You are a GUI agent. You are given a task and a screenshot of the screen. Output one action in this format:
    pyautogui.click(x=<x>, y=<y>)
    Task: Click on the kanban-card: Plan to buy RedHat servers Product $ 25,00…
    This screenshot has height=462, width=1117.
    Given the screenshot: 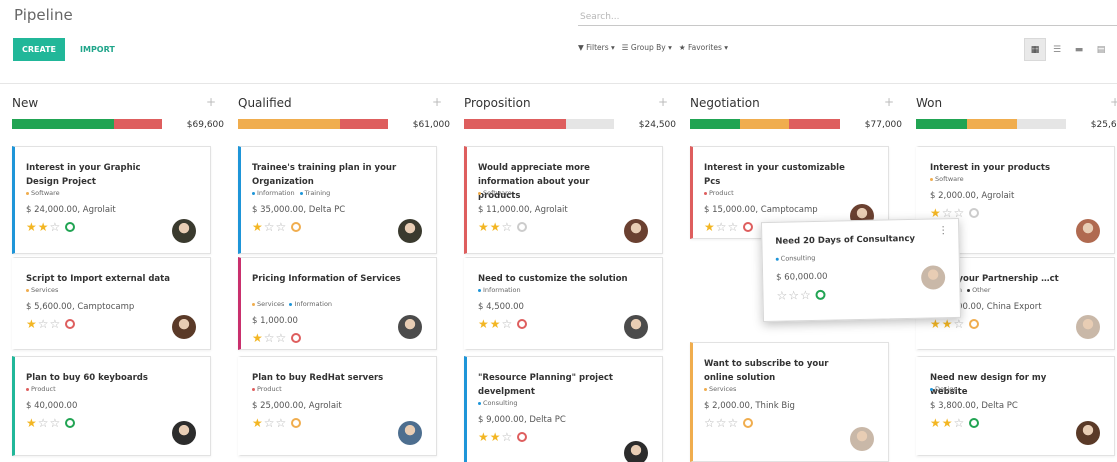 What is the action you would take?
    pyautogui.click(x=337, y=406)
    